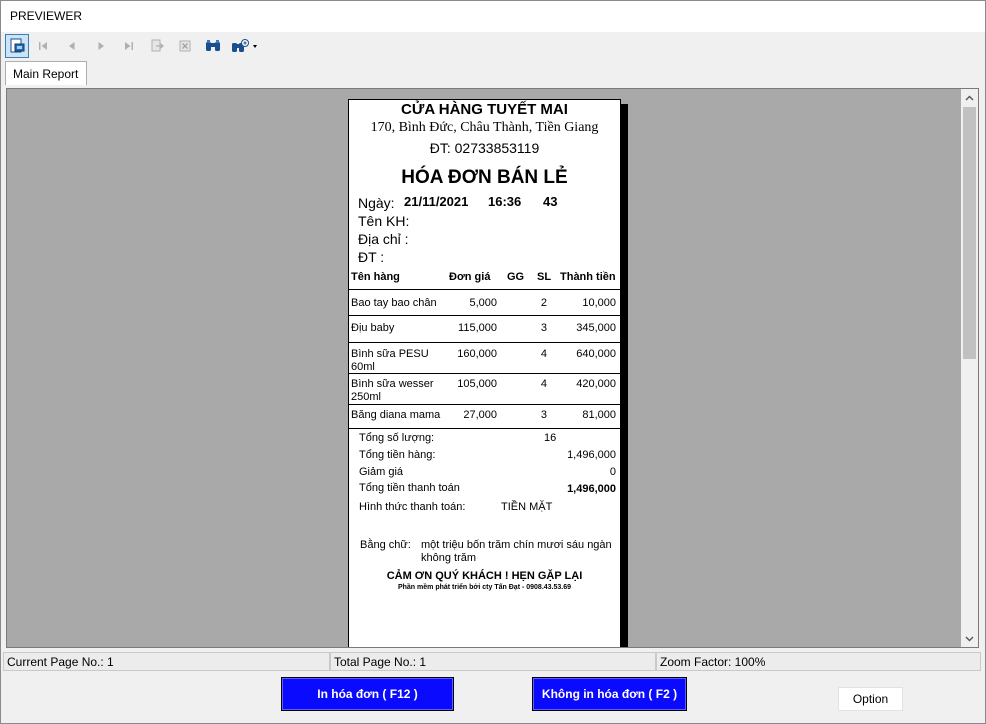 The width and height of the screenshot is (986, 724). Describe the element at coordinates (484, 148) in the screenshot. I see `store-phone: ĐT: 02733853119` at that location.